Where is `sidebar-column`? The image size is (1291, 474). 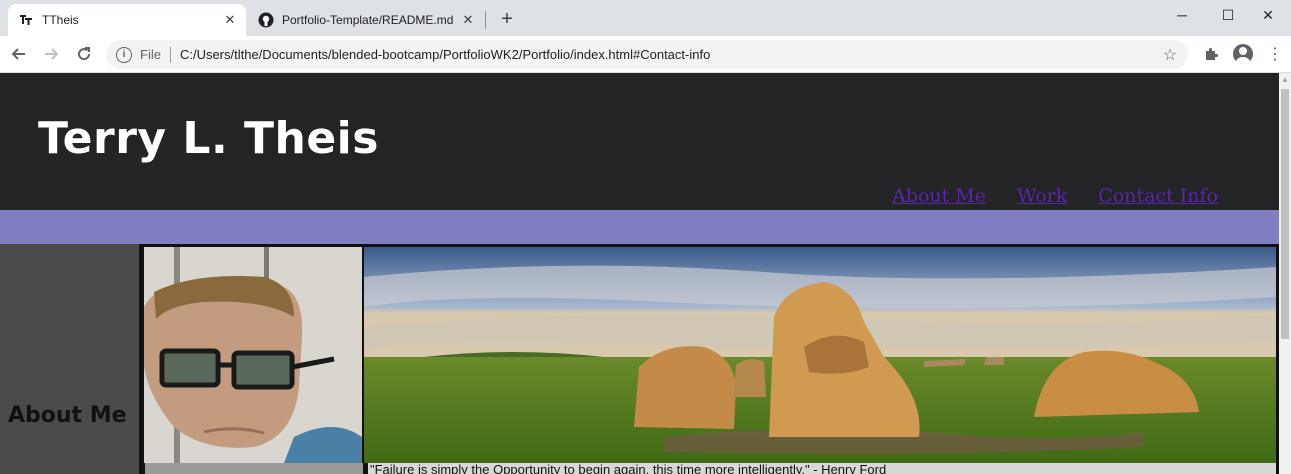
sidebar-column is located at coordinates (69, 359).